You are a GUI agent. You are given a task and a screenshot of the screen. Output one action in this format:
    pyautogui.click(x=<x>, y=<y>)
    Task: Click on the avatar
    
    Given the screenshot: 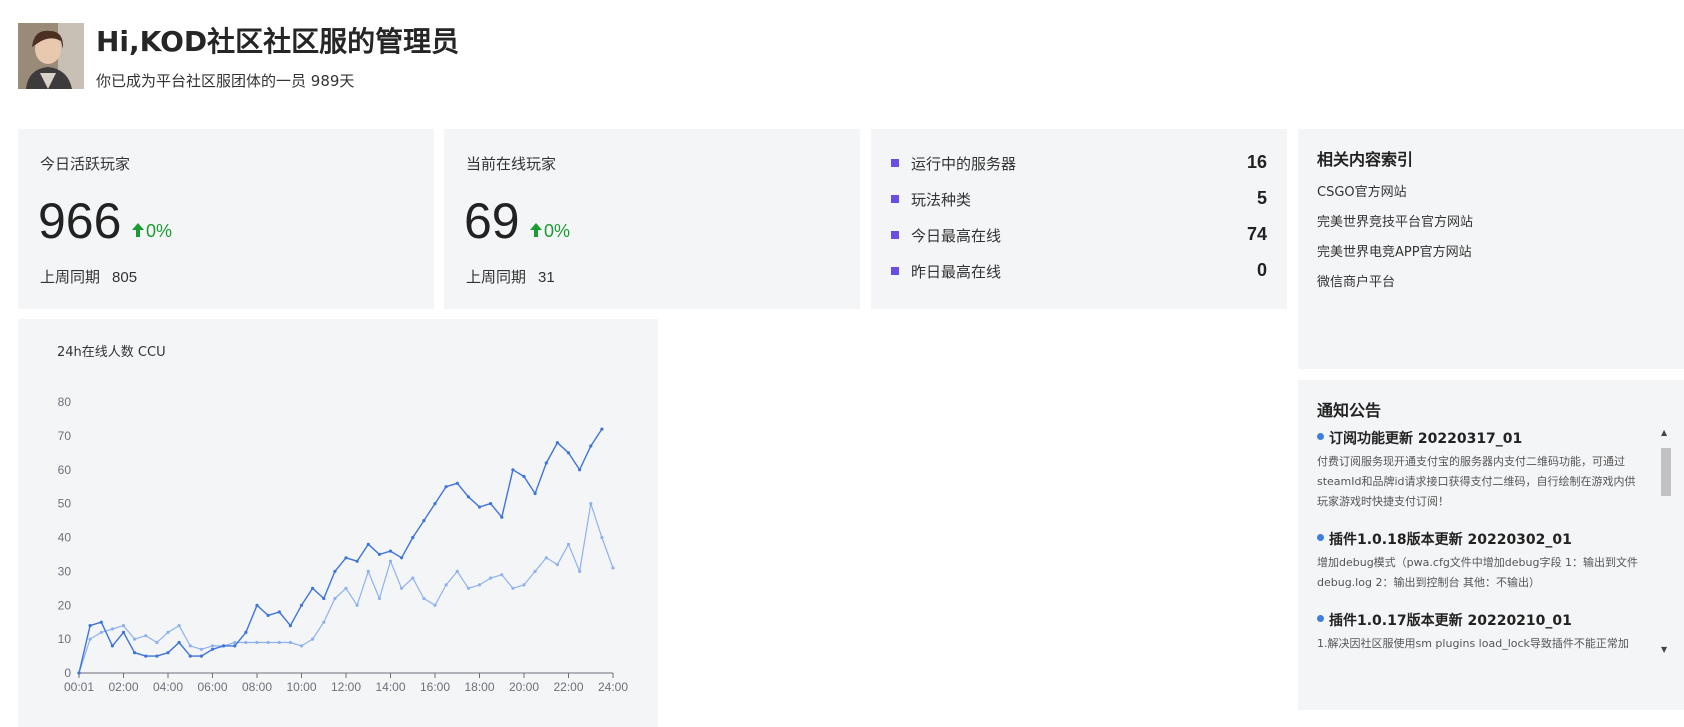 What is the action you would take?
    pyautogui.click(x=51, y=56)
    